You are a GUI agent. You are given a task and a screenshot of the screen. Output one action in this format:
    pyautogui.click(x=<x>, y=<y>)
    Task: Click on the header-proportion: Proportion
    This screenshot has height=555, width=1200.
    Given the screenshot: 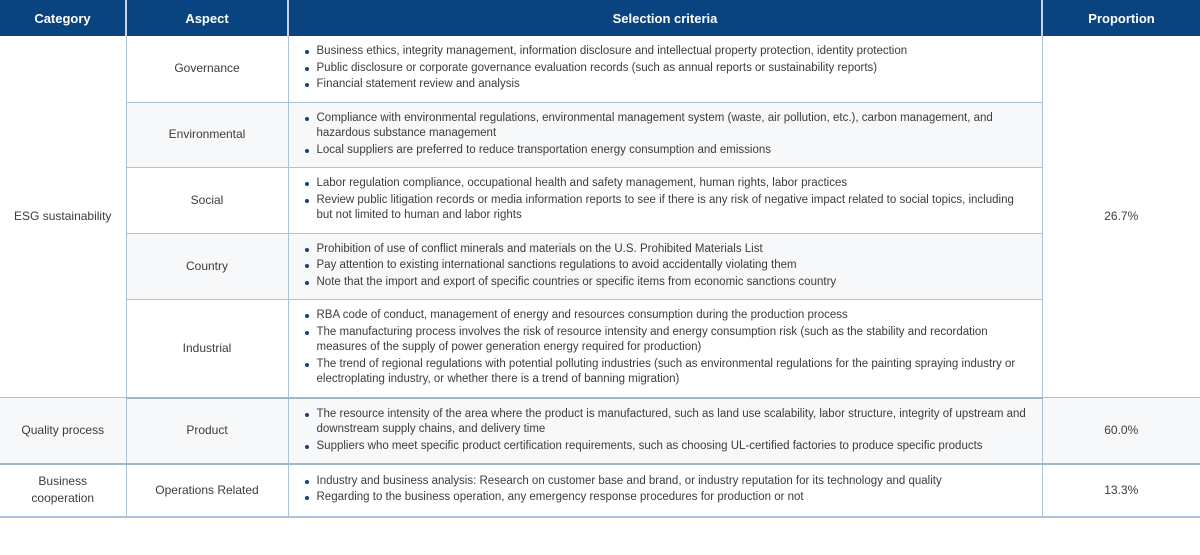 What is the action you would take?
    pyautogui.click(x=1121, y=18)
    